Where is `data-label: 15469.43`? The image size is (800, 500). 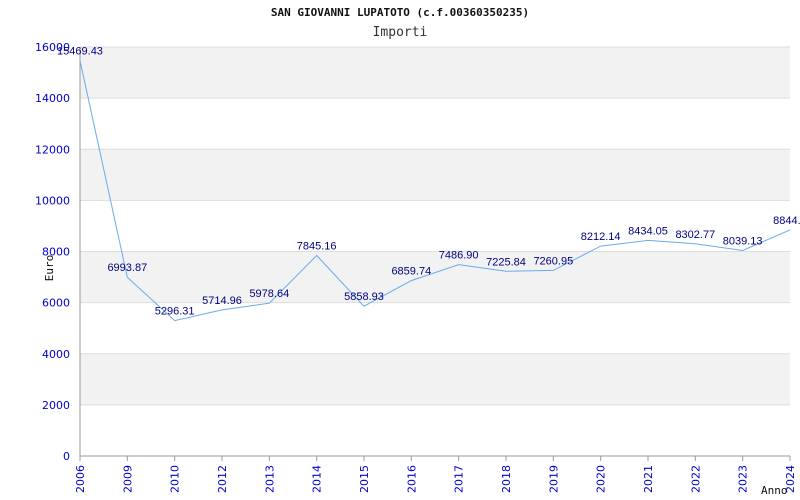 data-label: 15469.43 is located at coordinates (80, 52).